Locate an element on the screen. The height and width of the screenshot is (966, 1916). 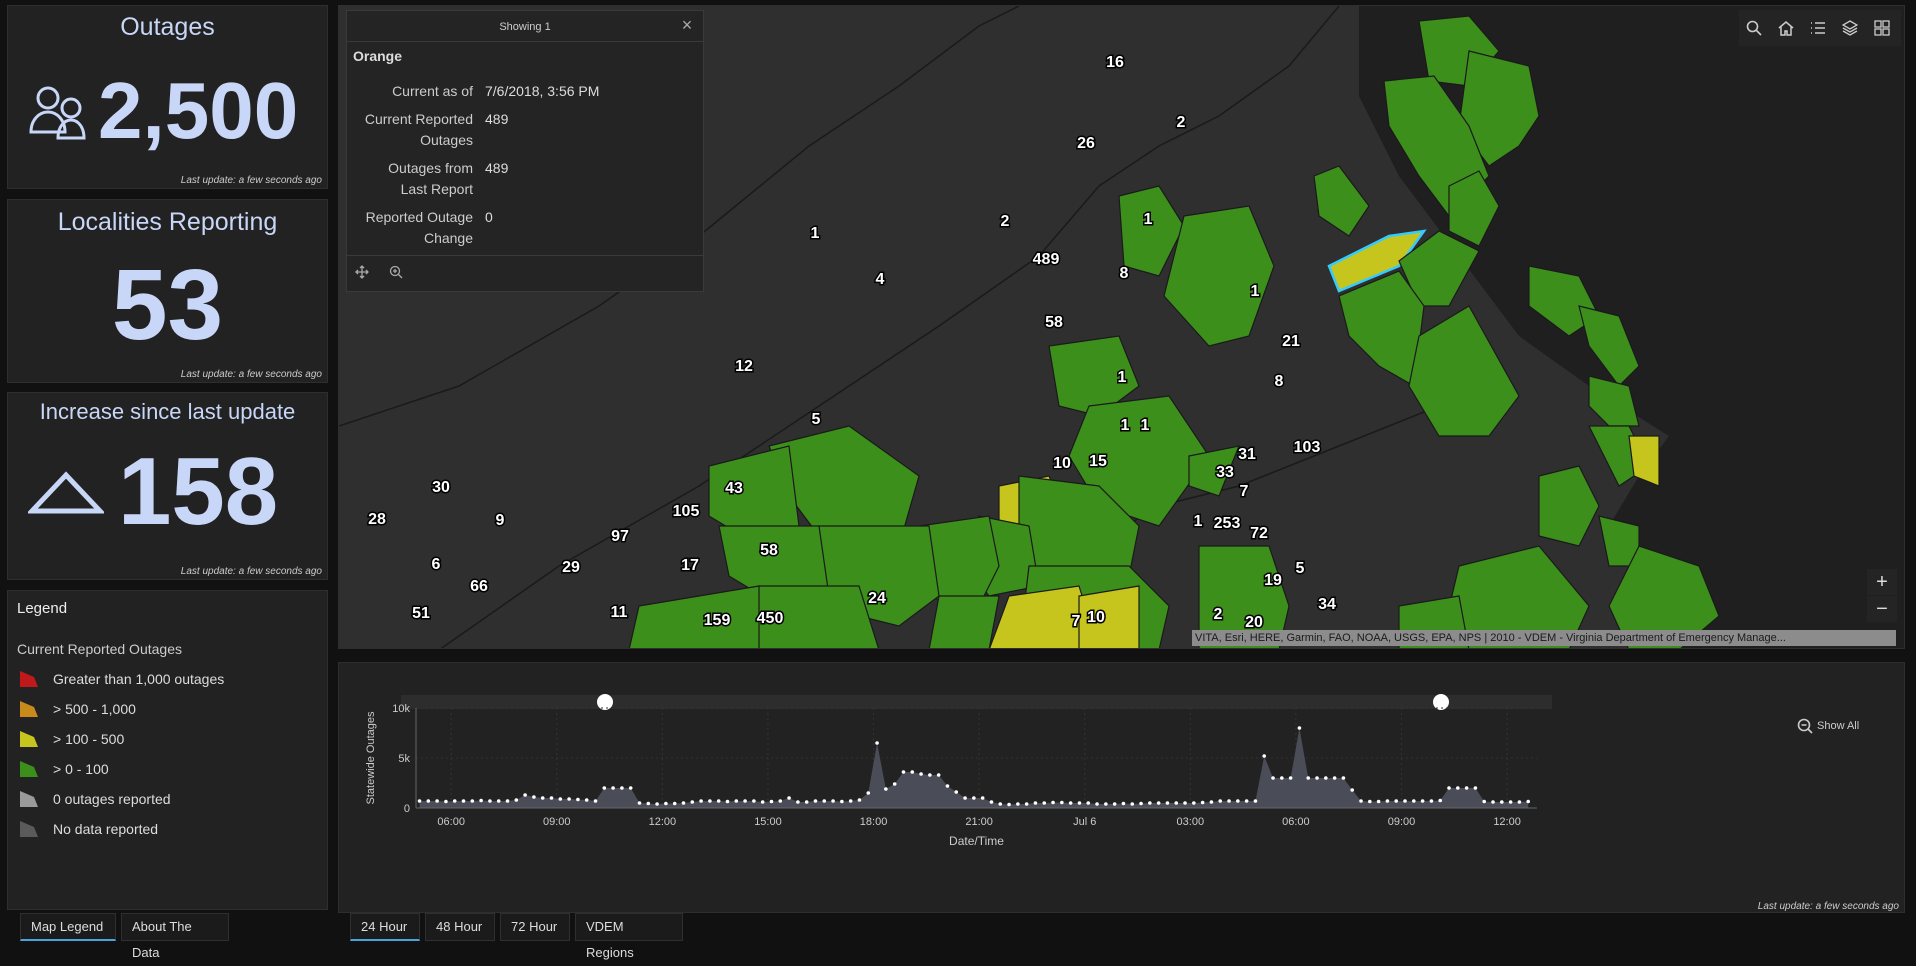
x-tick-label: 15:00 is located at coordinates (768, 822).